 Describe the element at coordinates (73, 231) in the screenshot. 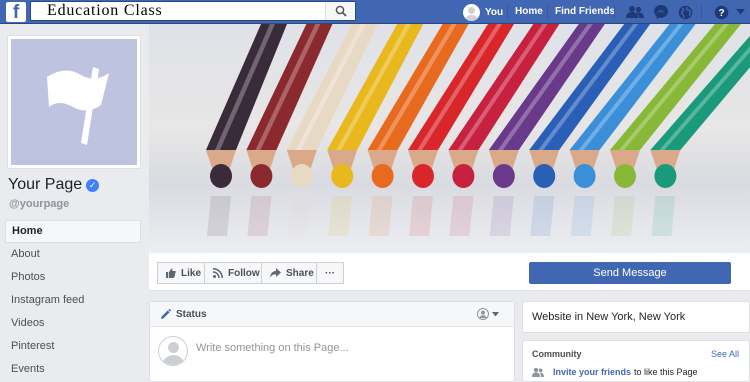

I see `sidebar-item-home: Home` at that location.